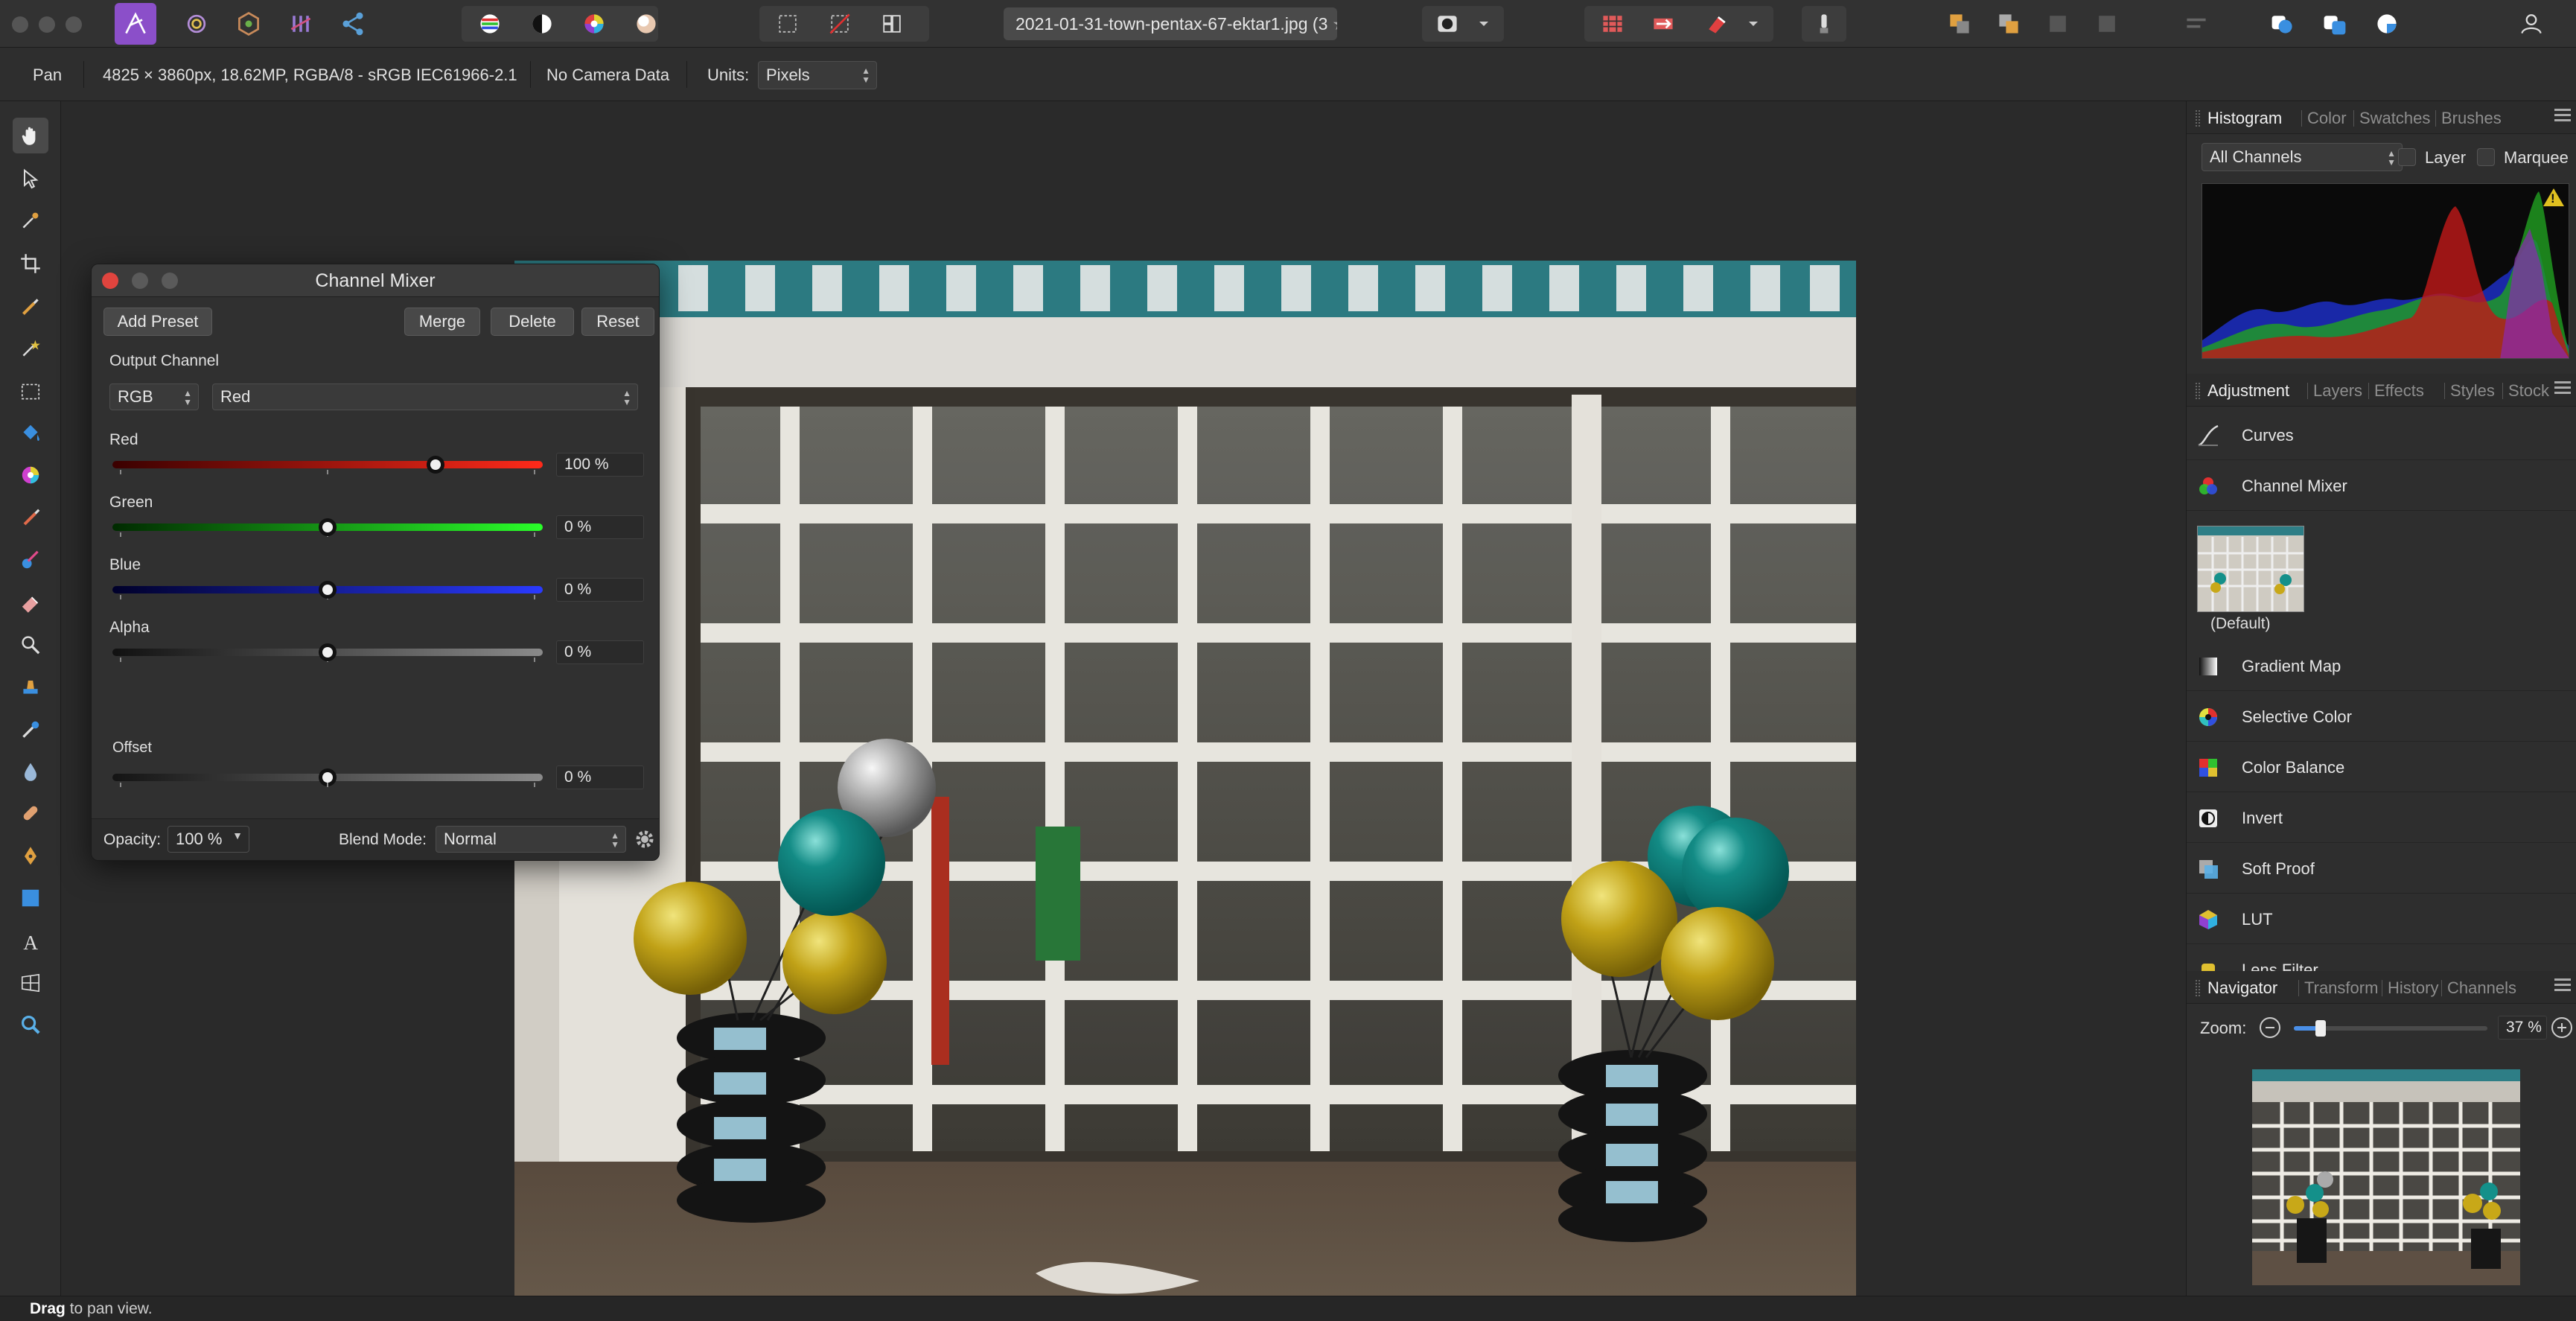 This screenshot has height=1321, width=2576. Describe the element at coordinates (531, 839) in the screenshot. I see `blend-mode-select: Normal ▲ ▼` at that location.